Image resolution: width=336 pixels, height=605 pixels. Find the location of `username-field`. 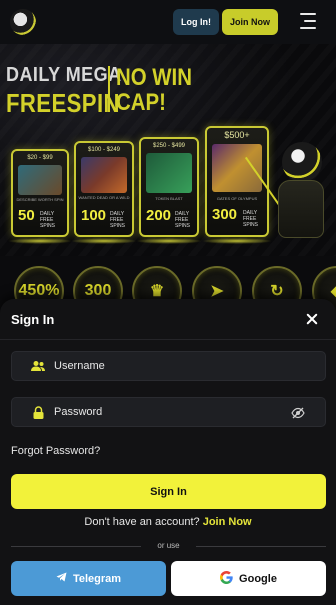

username-field is located at coordinates (168, 366).